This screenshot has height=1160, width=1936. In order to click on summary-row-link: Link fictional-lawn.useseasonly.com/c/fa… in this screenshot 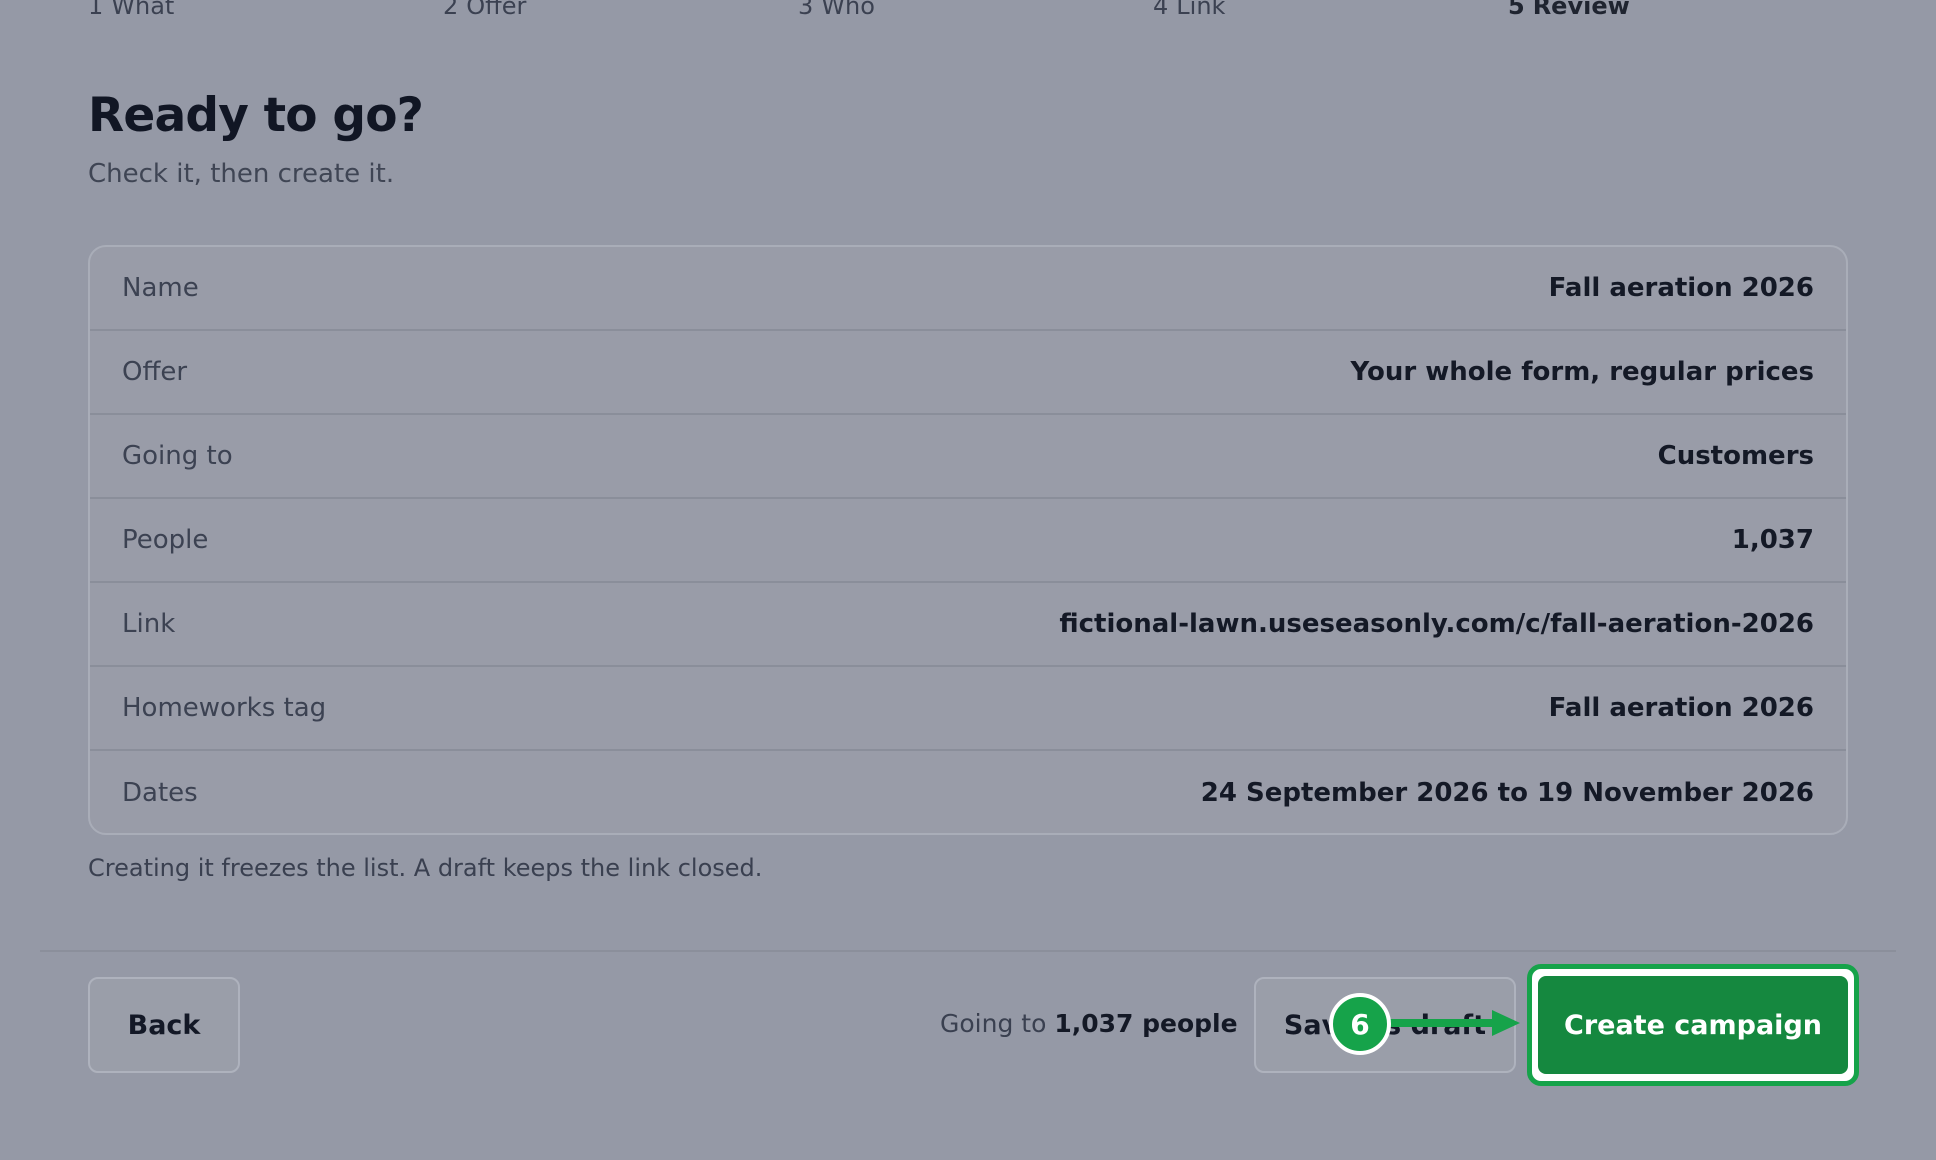, I will do `click(968, 625)`.